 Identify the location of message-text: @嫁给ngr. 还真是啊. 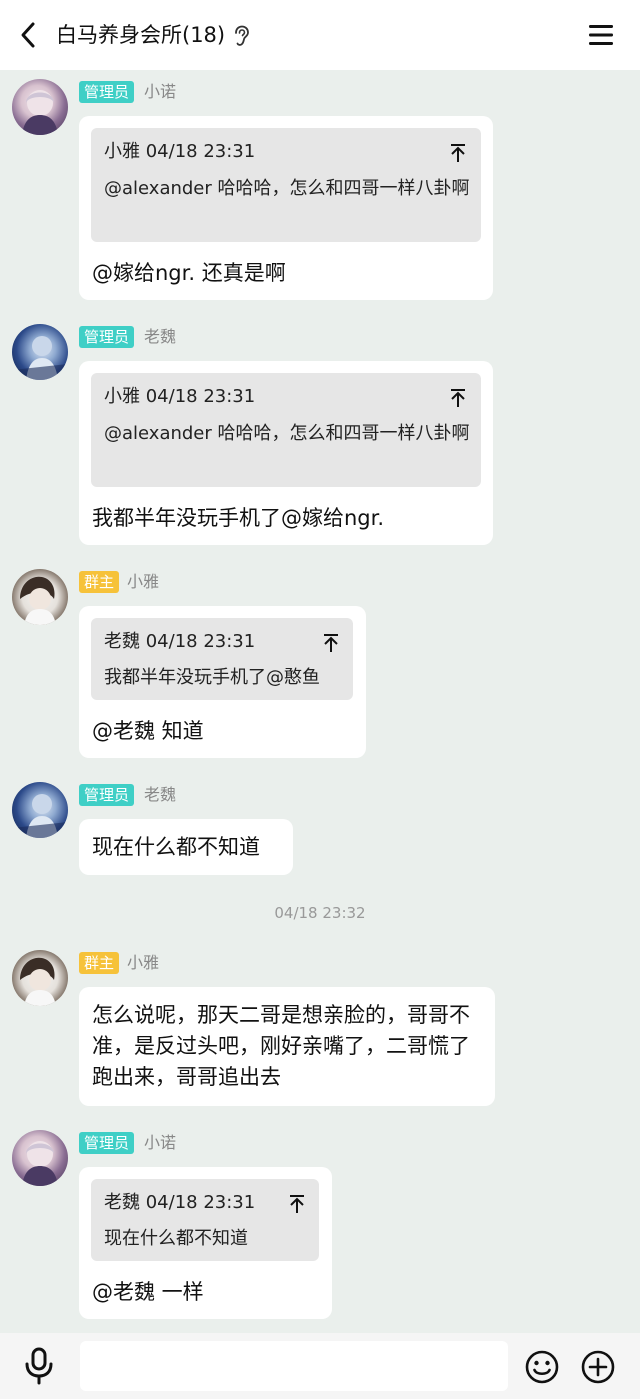
(189, 273).